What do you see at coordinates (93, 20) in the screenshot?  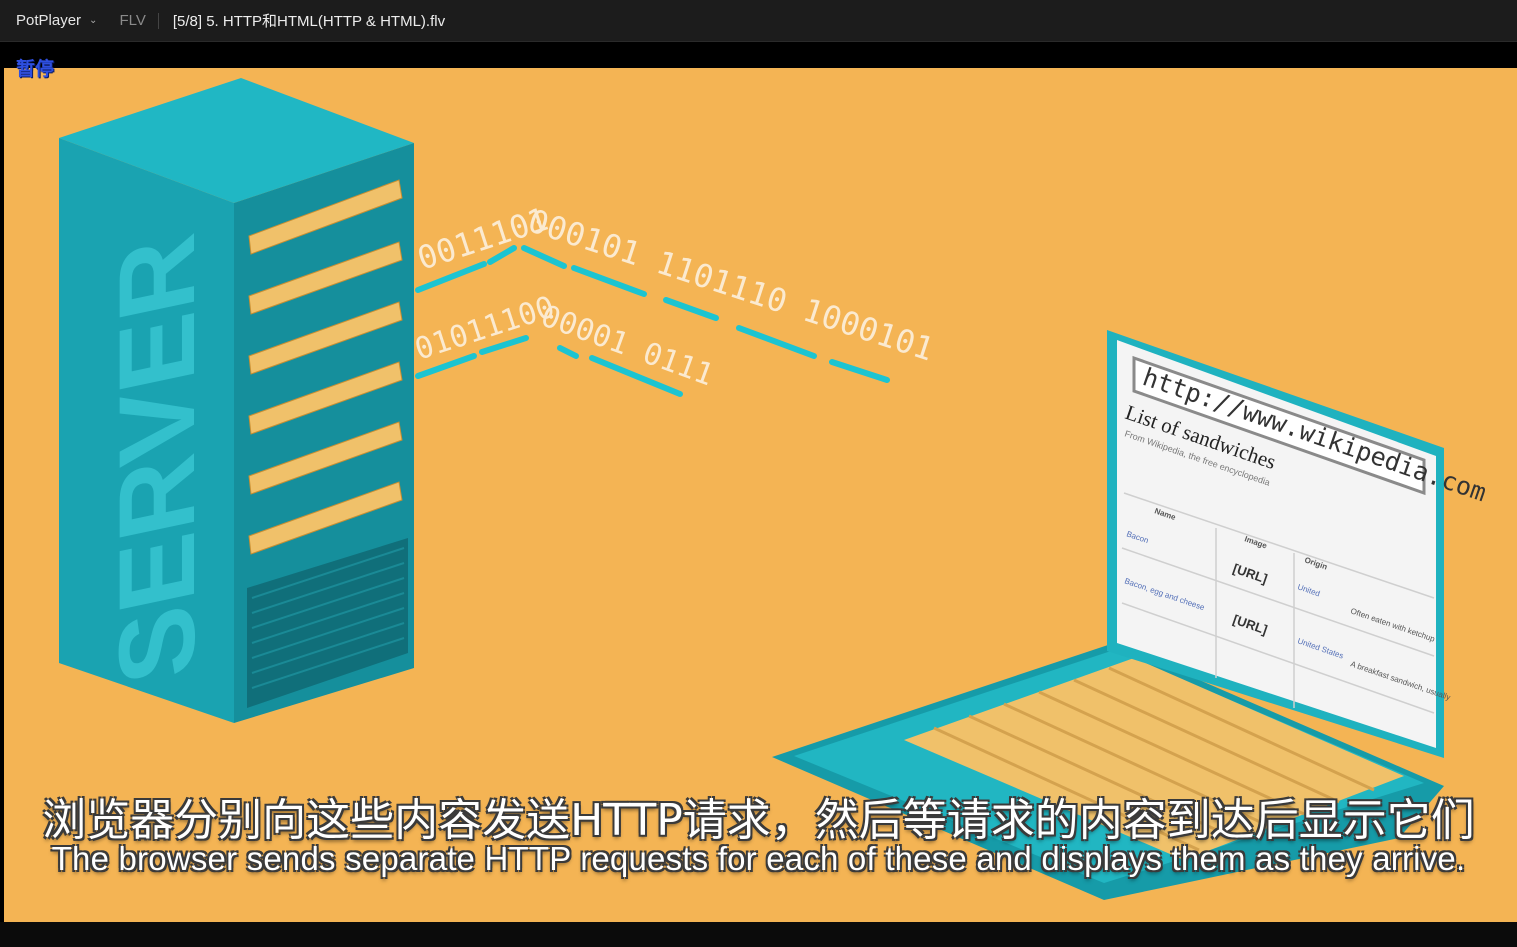 I see `chevron-down-icon: ⌄` at bounding box center [93, 20].